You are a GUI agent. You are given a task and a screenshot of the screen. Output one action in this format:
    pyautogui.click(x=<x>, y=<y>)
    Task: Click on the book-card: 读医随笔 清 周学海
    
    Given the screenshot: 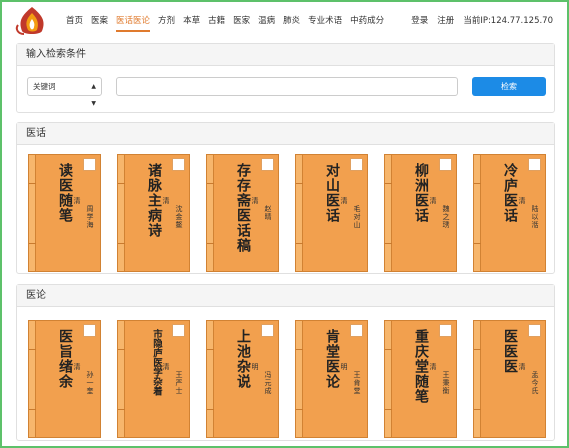 What is the action you would take?
    pyautogui.click(x=64, y=213)
    